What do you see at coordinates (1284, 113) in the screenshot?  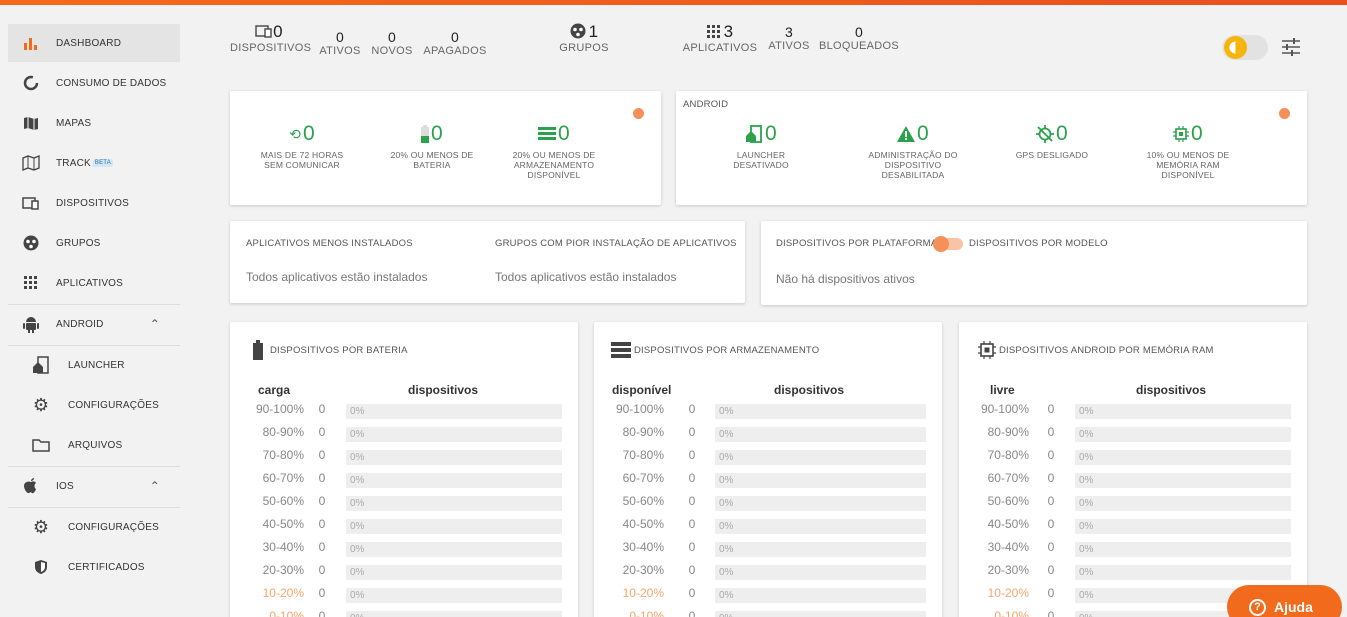 I see `status-dot` at bounding box center [1284, 113].